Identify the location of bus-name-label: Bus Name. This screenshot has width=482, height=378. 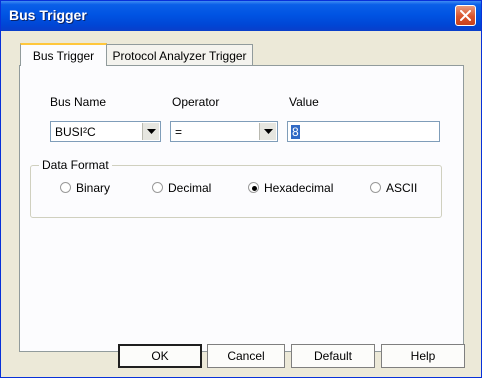
(78, 102).